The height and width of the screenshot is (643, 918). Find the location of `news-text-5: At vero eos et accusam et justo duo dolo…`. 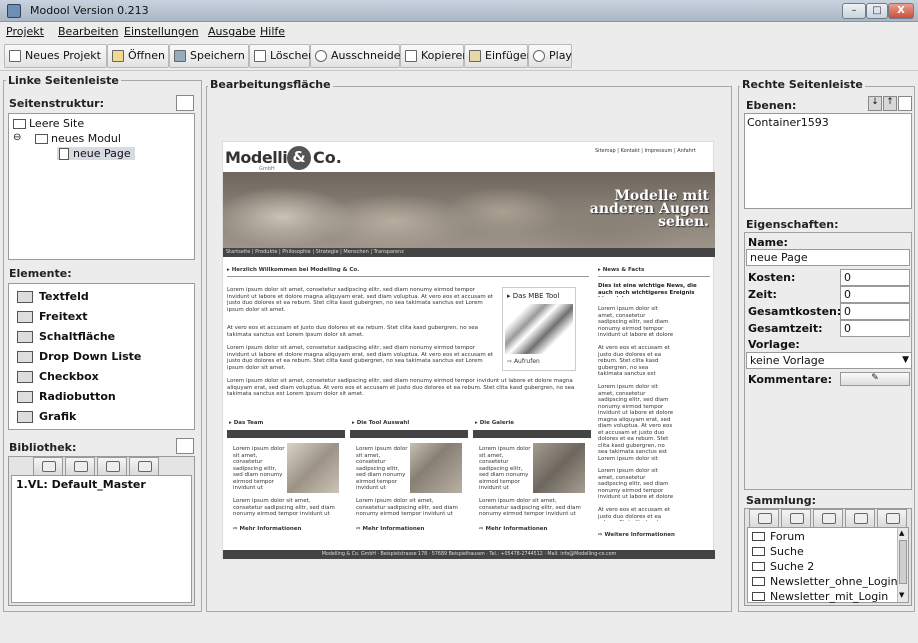

news-text-5: At vero eos et accusam et justo duo dolo… is located at coordinates (634, 514).